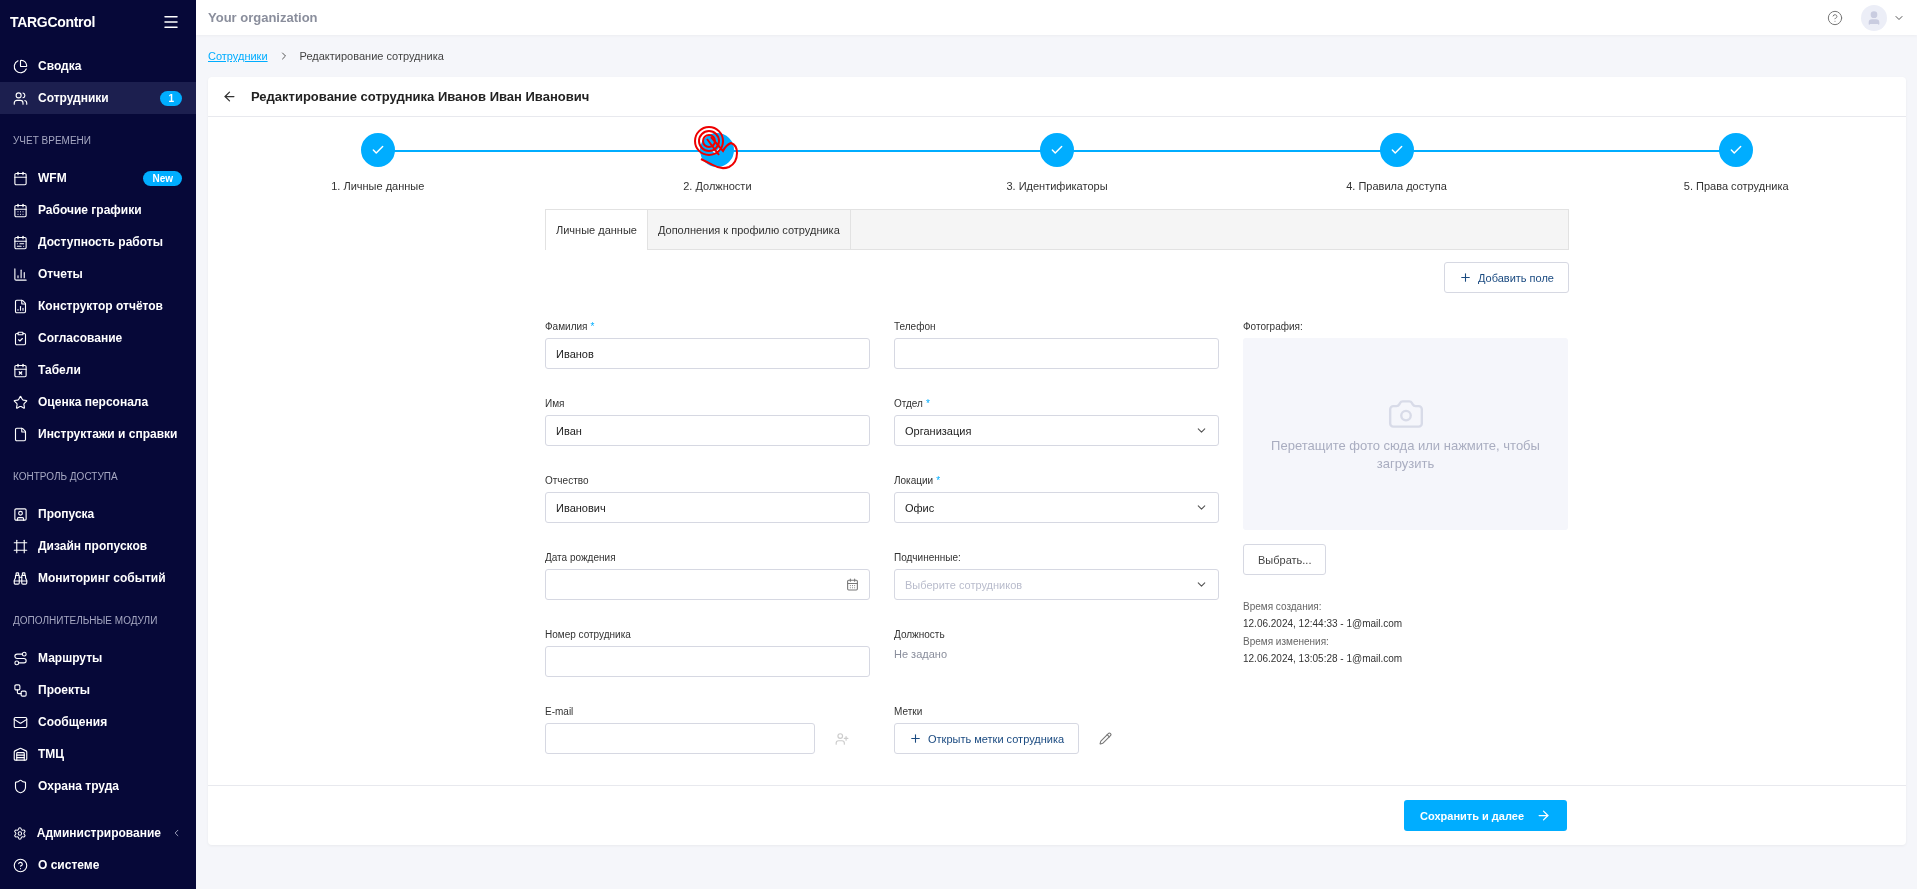  I want to click on file-icon, so click(20, 434).